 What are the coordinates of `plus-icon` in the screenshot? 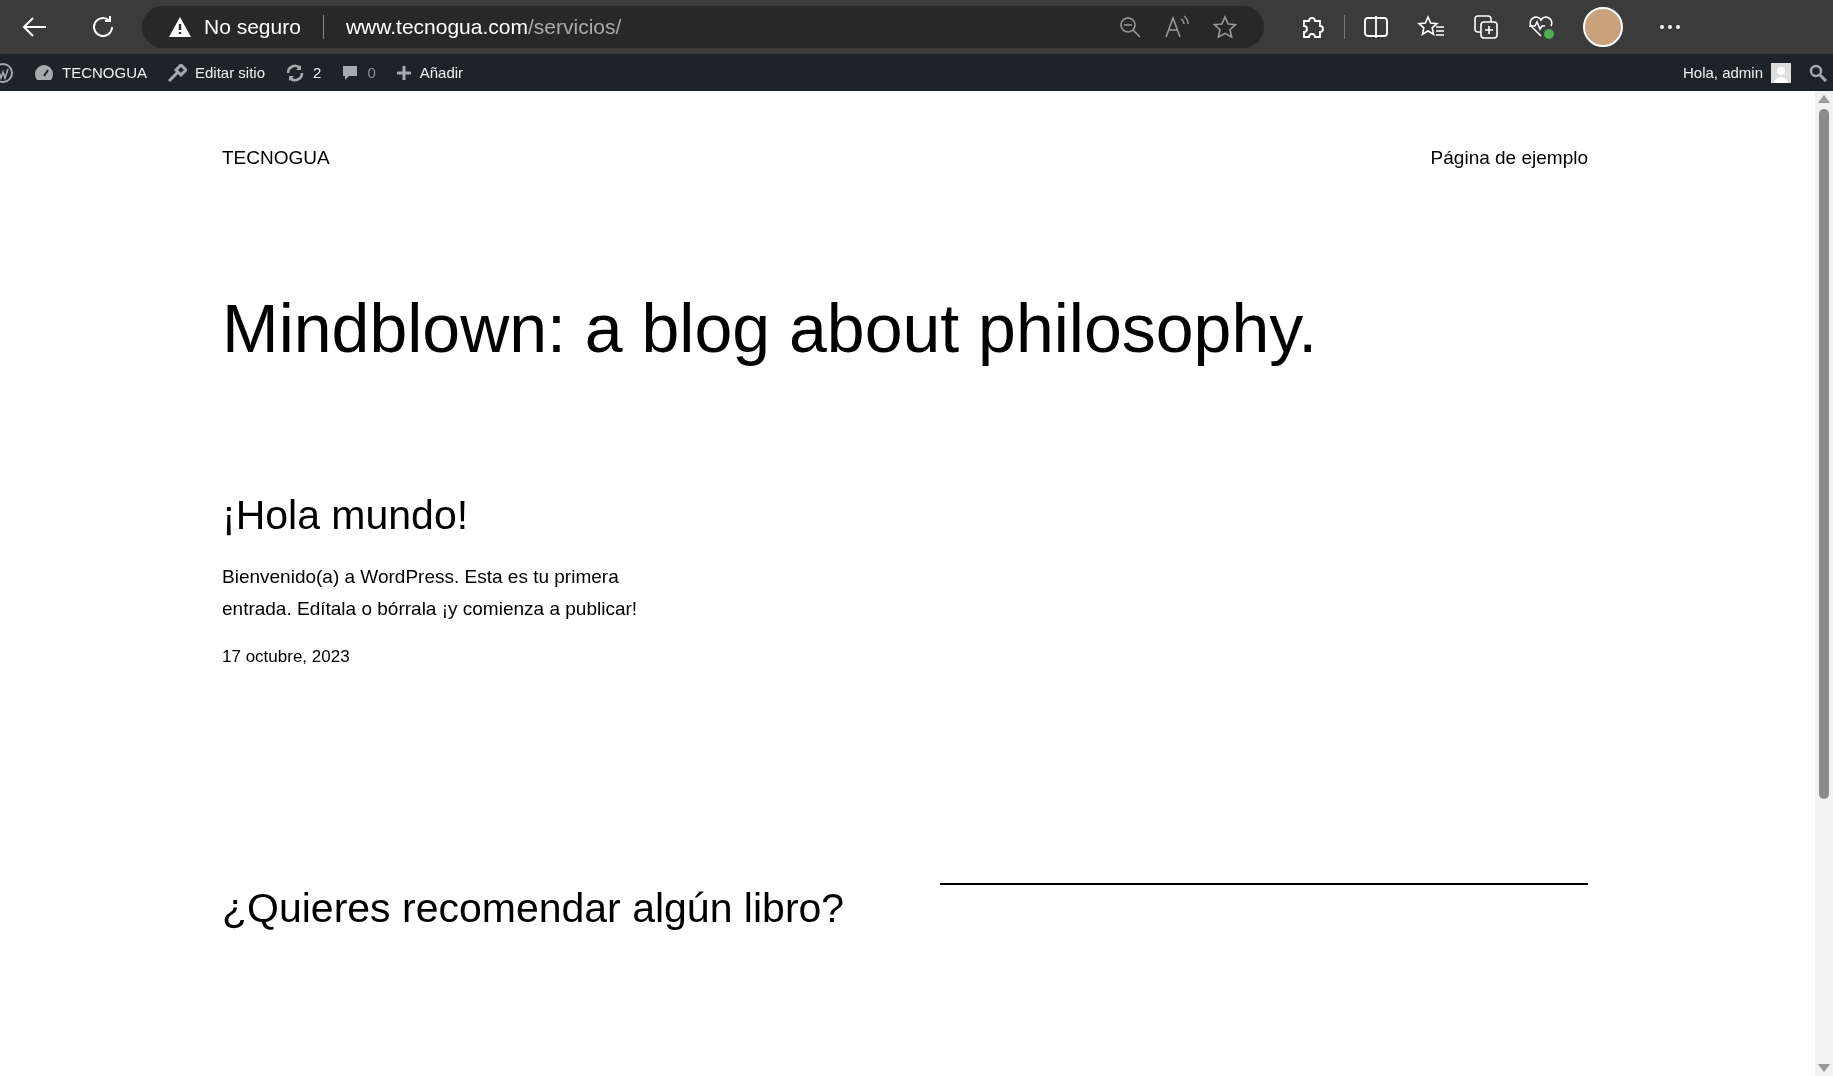 It's located at (403, 72).